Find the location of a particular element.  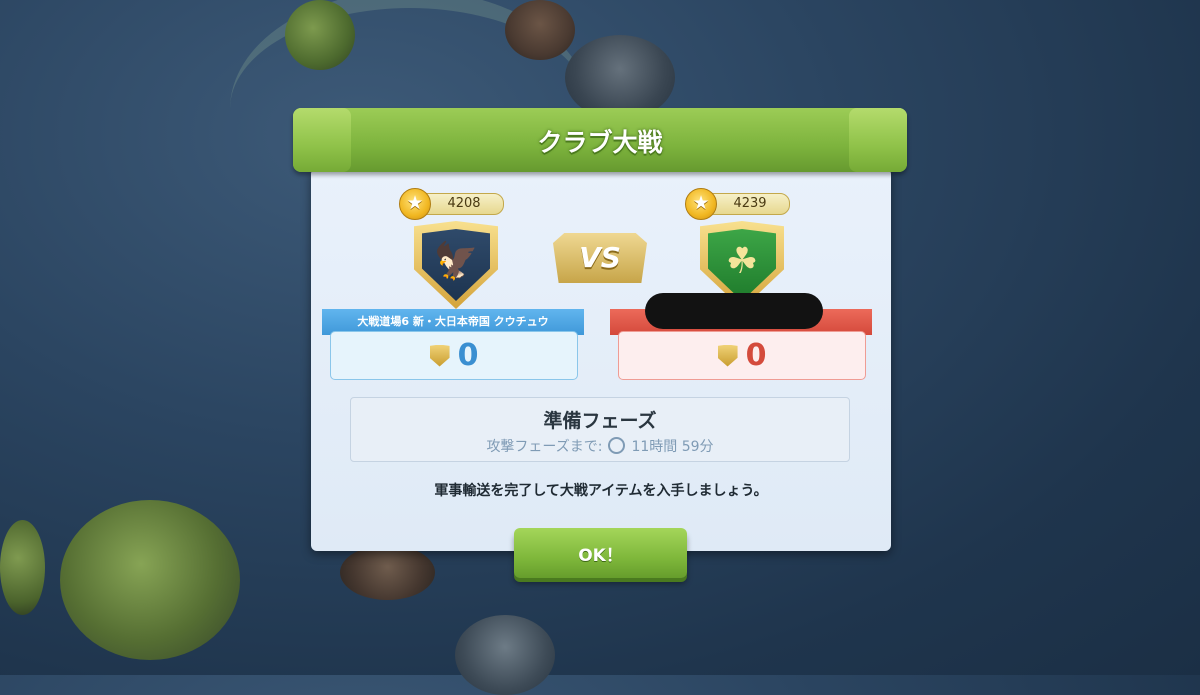

right-clan-points-box: 0 is located at coordinates (742, 355).